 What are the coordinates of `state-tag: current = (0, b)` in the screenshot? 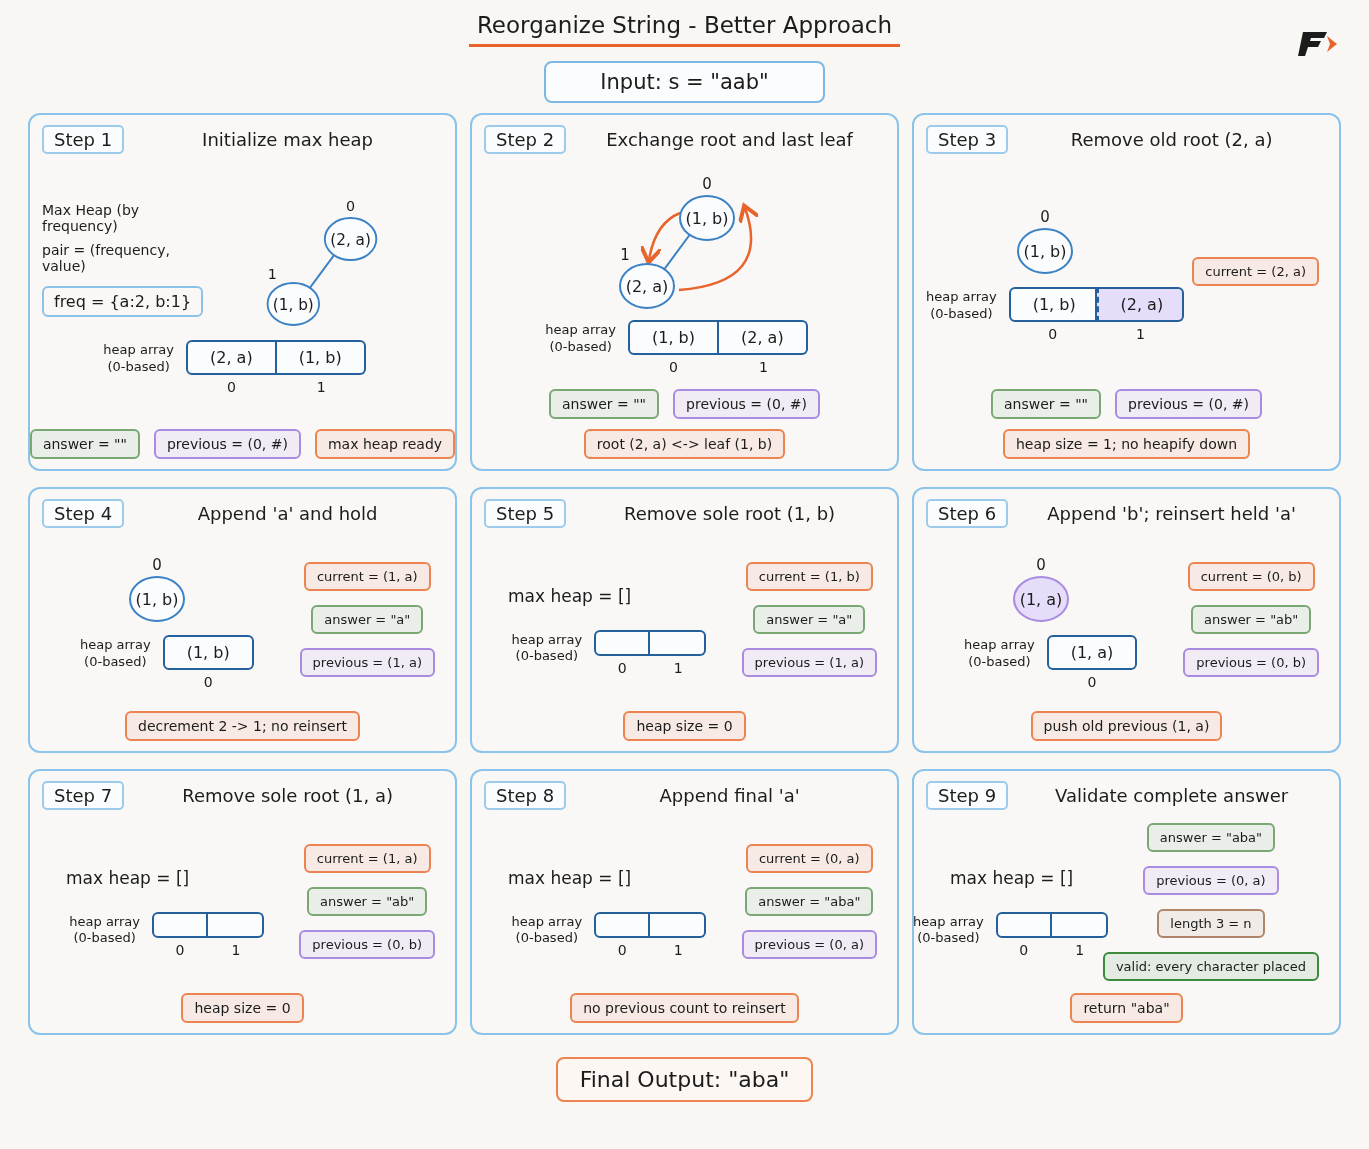 It's located at (1251, 576).